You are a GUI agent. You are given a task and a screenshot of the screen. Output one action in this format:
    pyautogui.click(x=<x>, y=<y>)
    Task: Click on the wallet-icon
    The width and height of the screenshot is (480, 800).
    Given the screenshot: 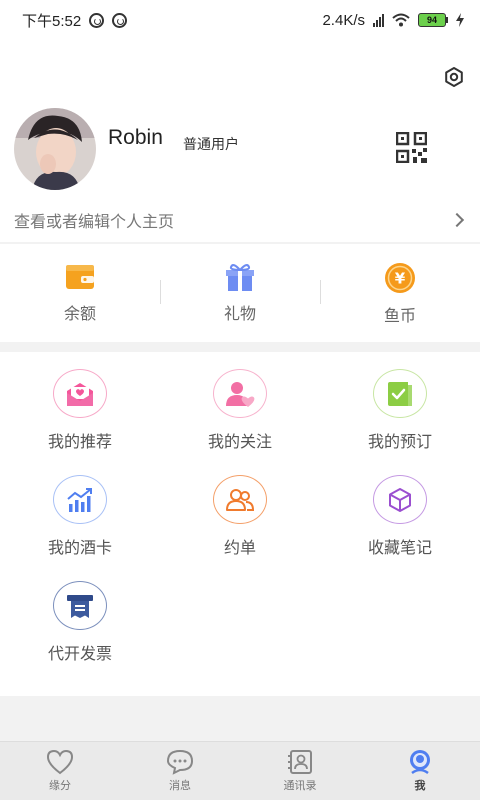 What is the action you would take?
    pyautogui.click(x=80, y=277)
    